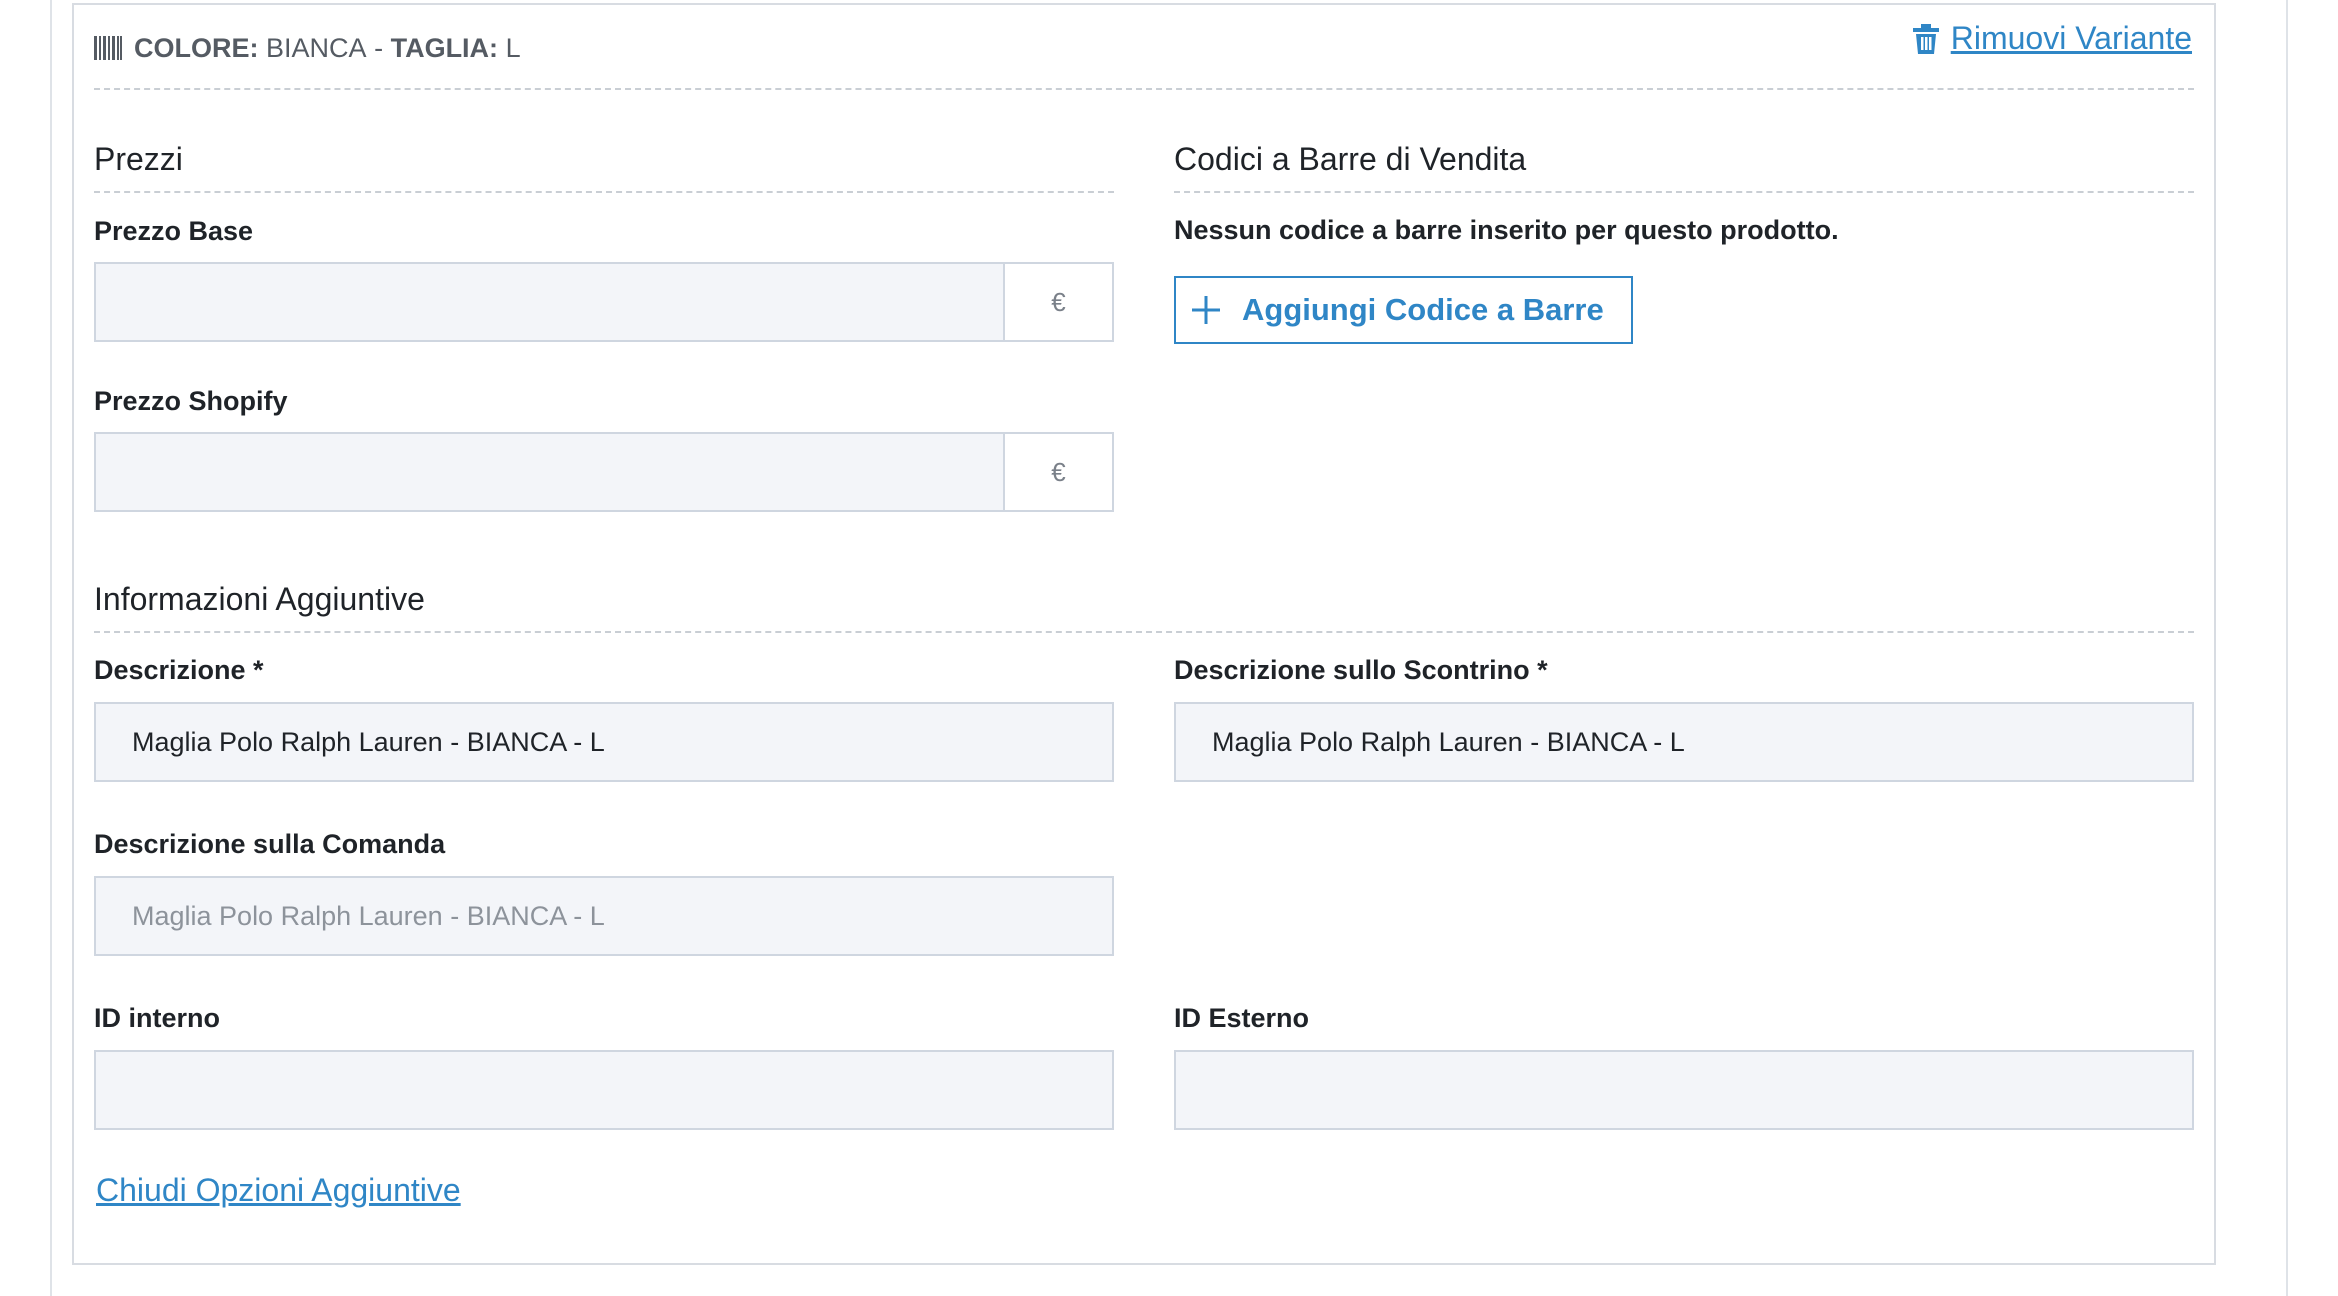 The width and height of the screenshot is (2338, 1296). What do you see at coordinates (1361, 670) in the screenshot?
I see `receipt-description-label: Descrizione sullo Scontrino *` at bounding box center [1361, 670].